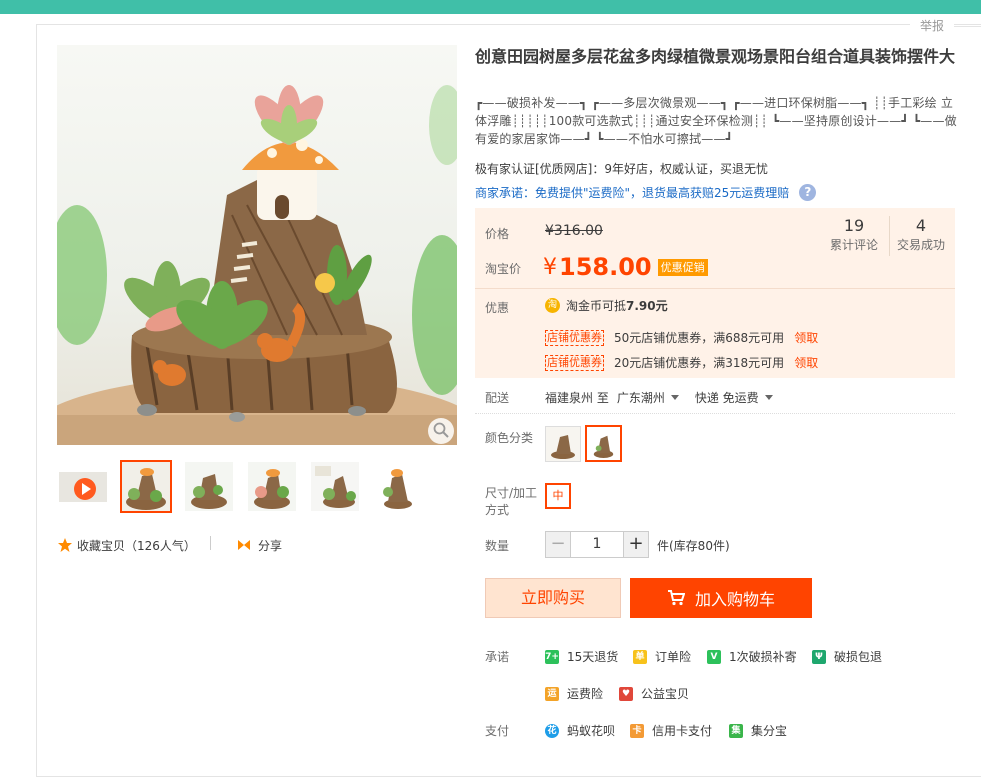 The height and width of the screenshot is (777, 981). I want to click on size-option-selected: 中, so click(558, 496).